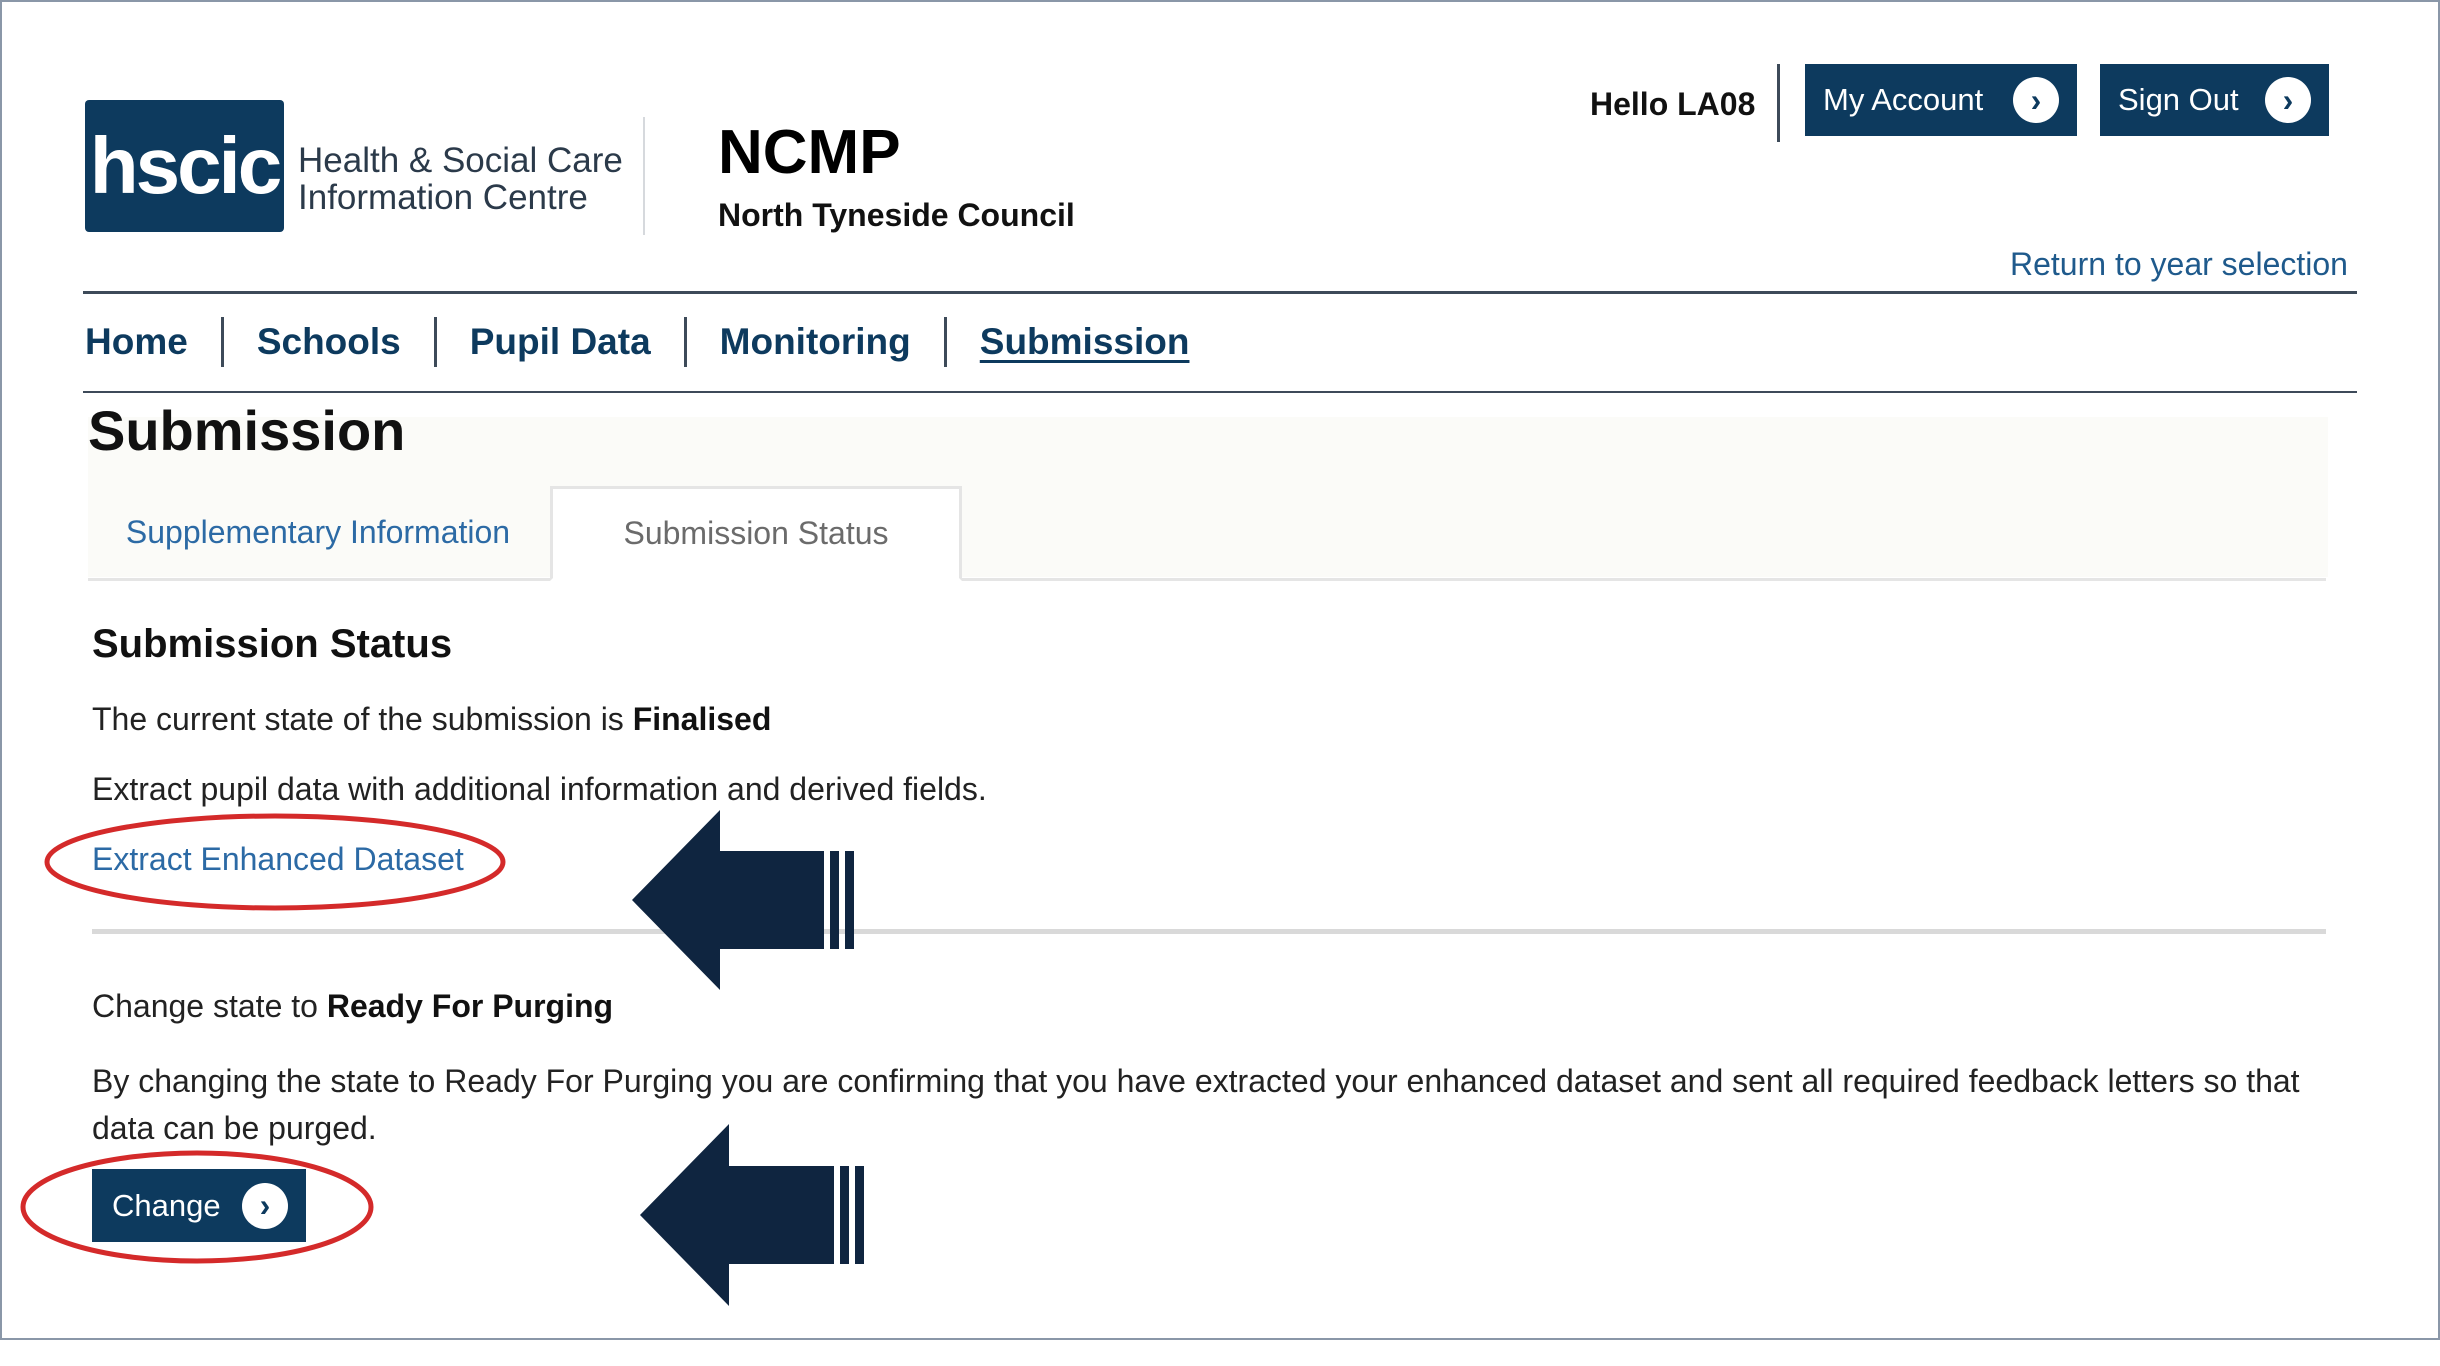  What do you see at coordinates (1220, 292) in the screenshot?
I see `nav-top-rule` at bounding box center [1220, 292].